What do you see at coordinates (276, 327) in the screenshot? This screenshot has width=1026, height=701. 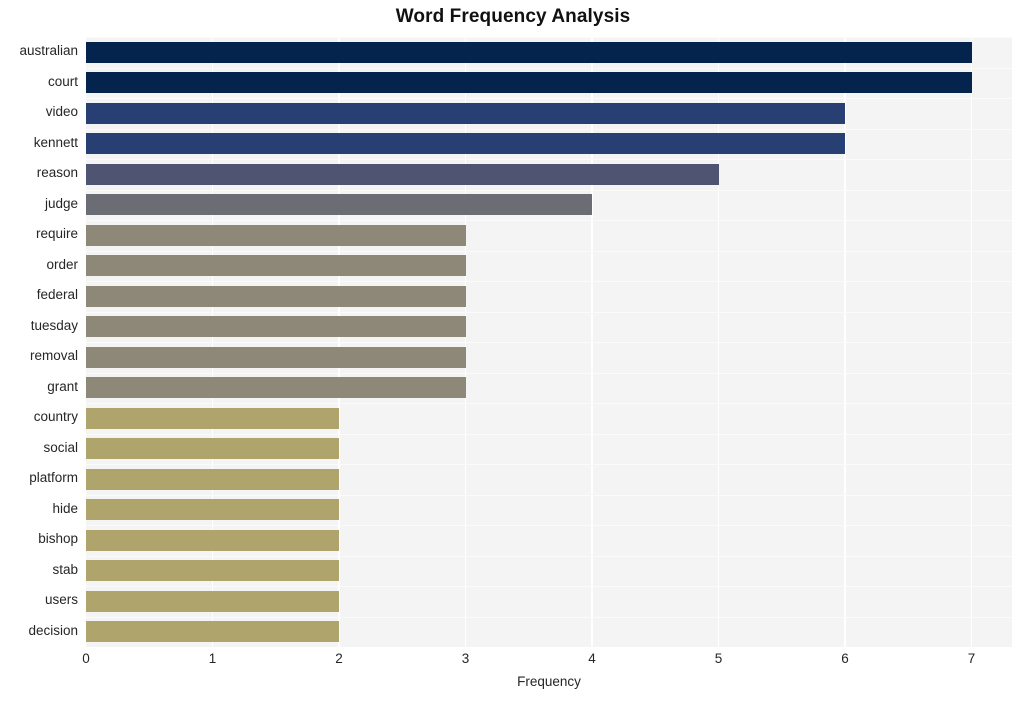 I see `bar-tuesday` at bounding box center [276, 327].